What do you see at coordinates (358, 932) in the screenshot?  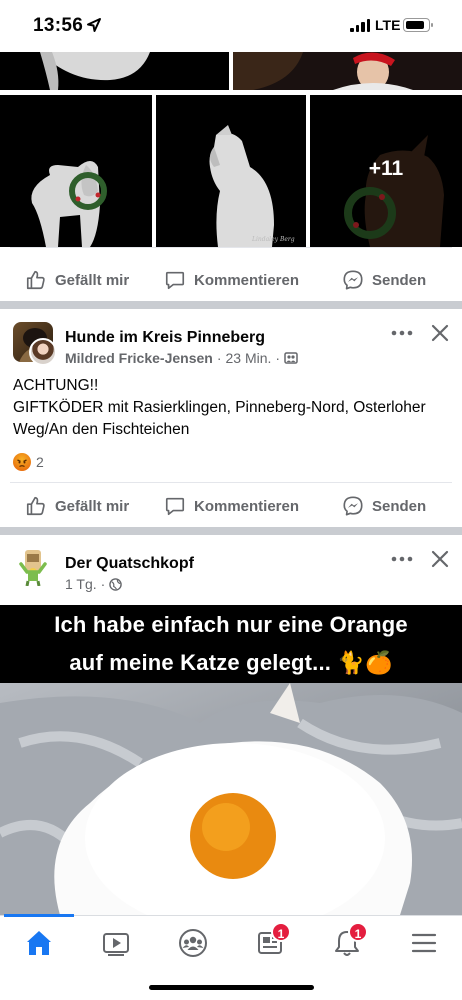 I see `notifications-badge: 1` at bounding box center [358, 932].